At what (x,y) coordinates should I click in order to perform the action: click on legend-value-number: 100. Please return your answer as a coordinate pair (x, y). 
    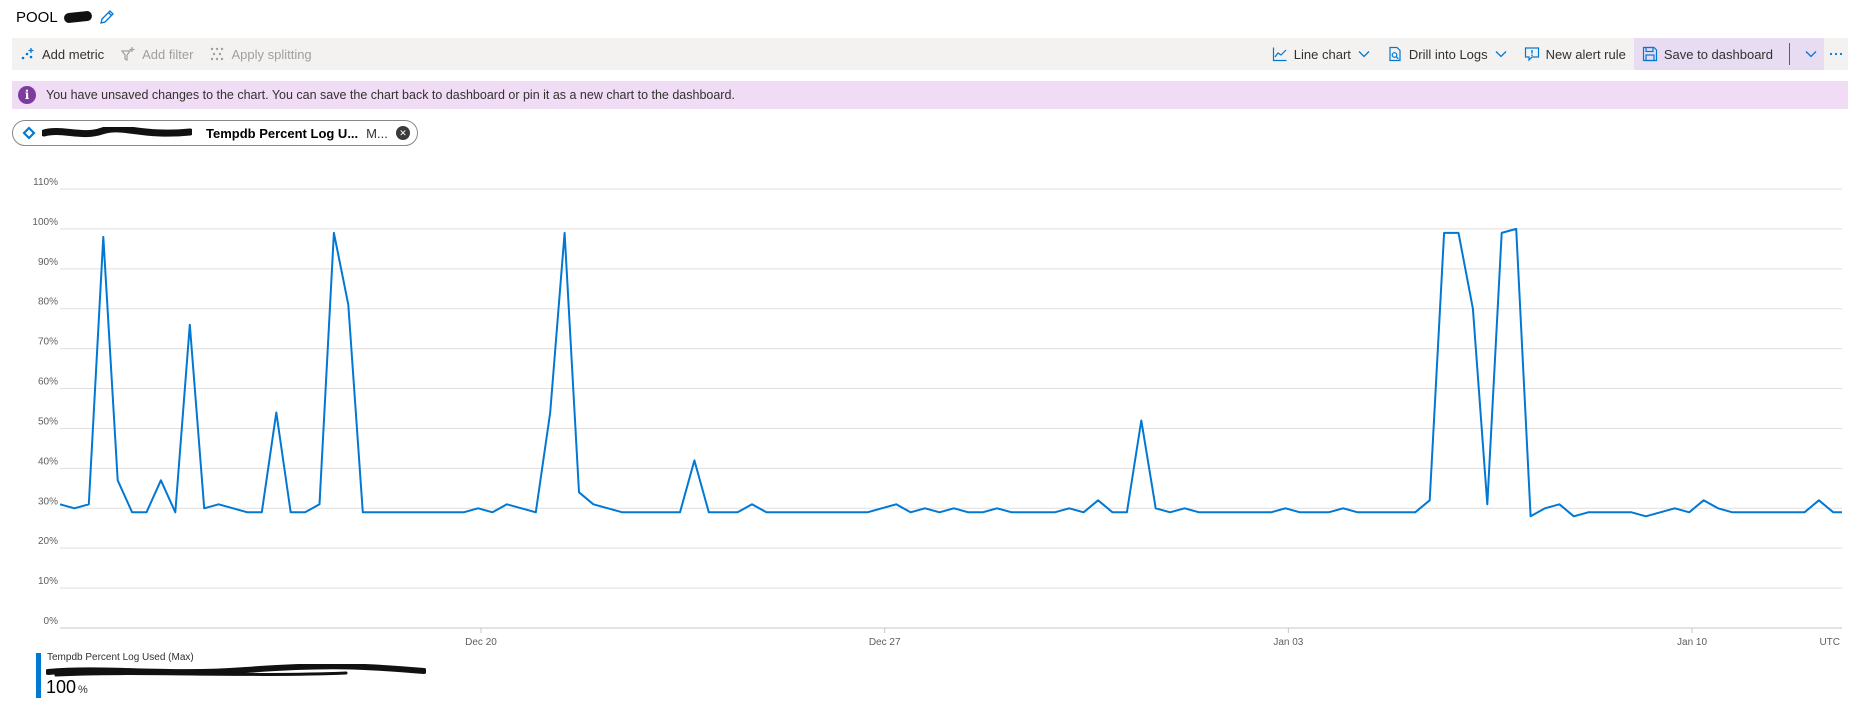
    Looking at the image, I should click on (61, 687).